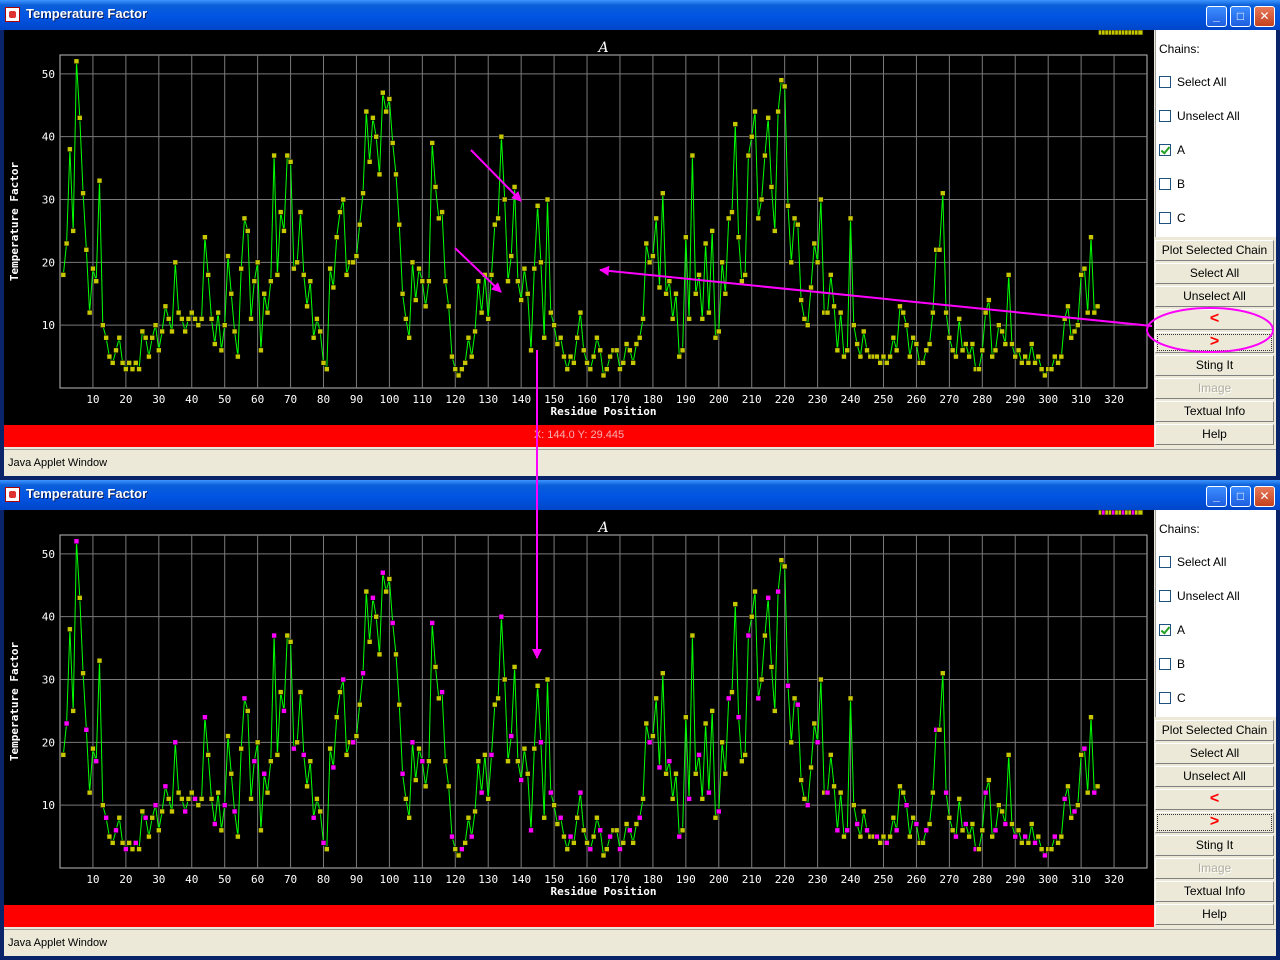  What do you see at coordinates (323, 399) in the screenshot?
I see `x-tick-label: 80` at bounding box center [323, 399].